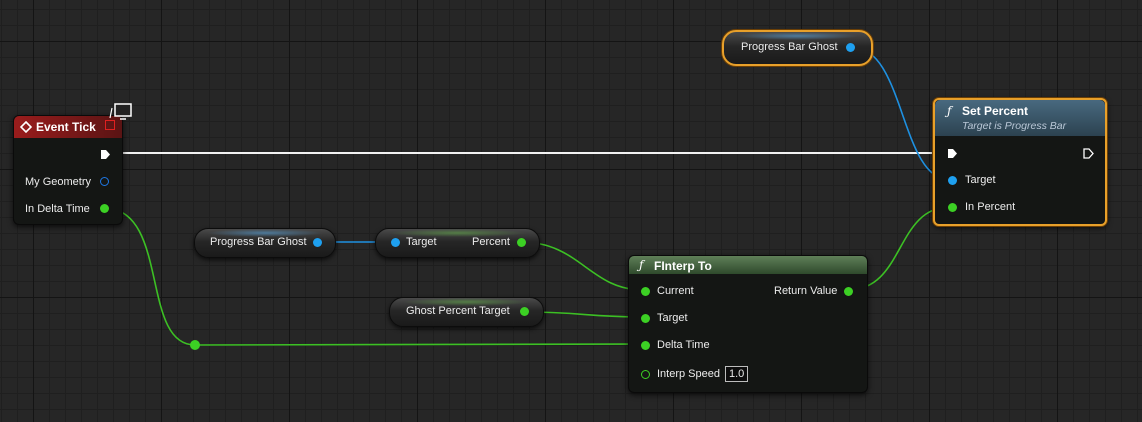 The height and width of the screenshot is (422, 1142). What do you see at coordinates (645, 345) in the screenshot?
I see `delta-time-pin` at bounding box center [645, 345].